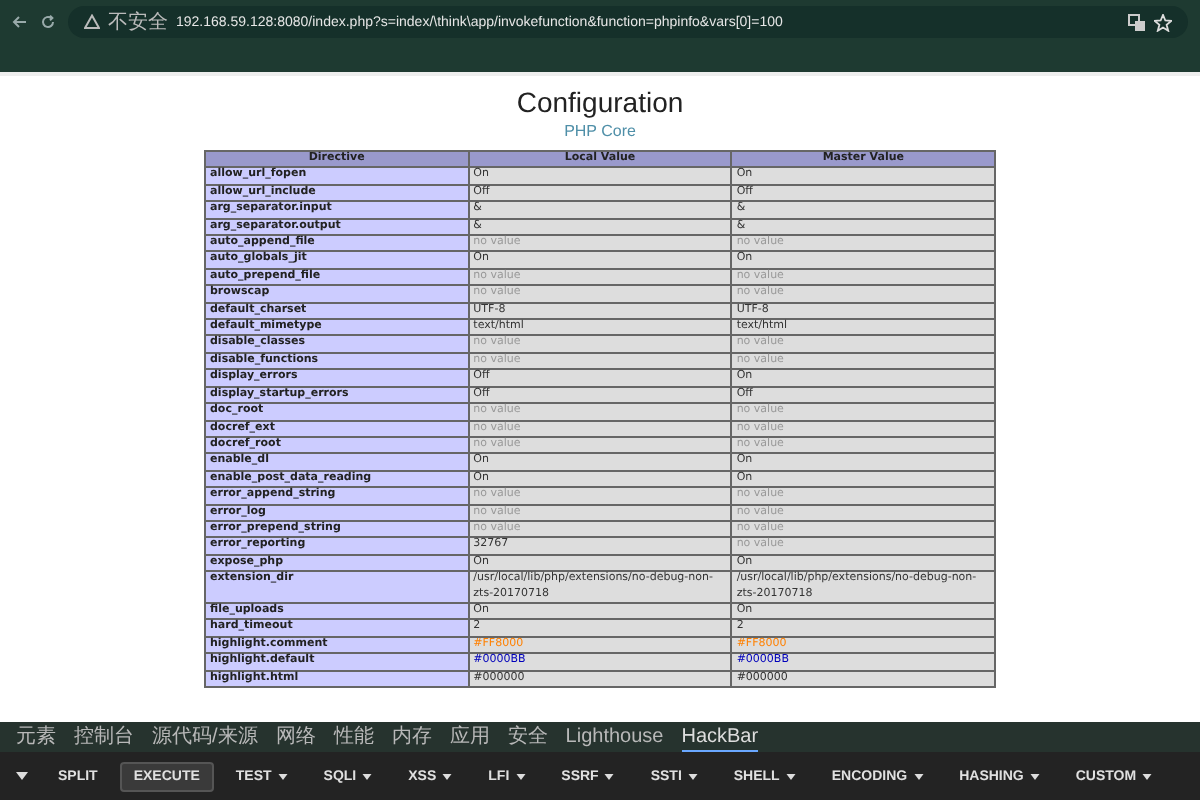 This screenshot has height=800, width=1200. What do you see at coordinates (527, 737) in the screenshot?
I see `devtools-tab: 安全` at bounding box center [527, 737].